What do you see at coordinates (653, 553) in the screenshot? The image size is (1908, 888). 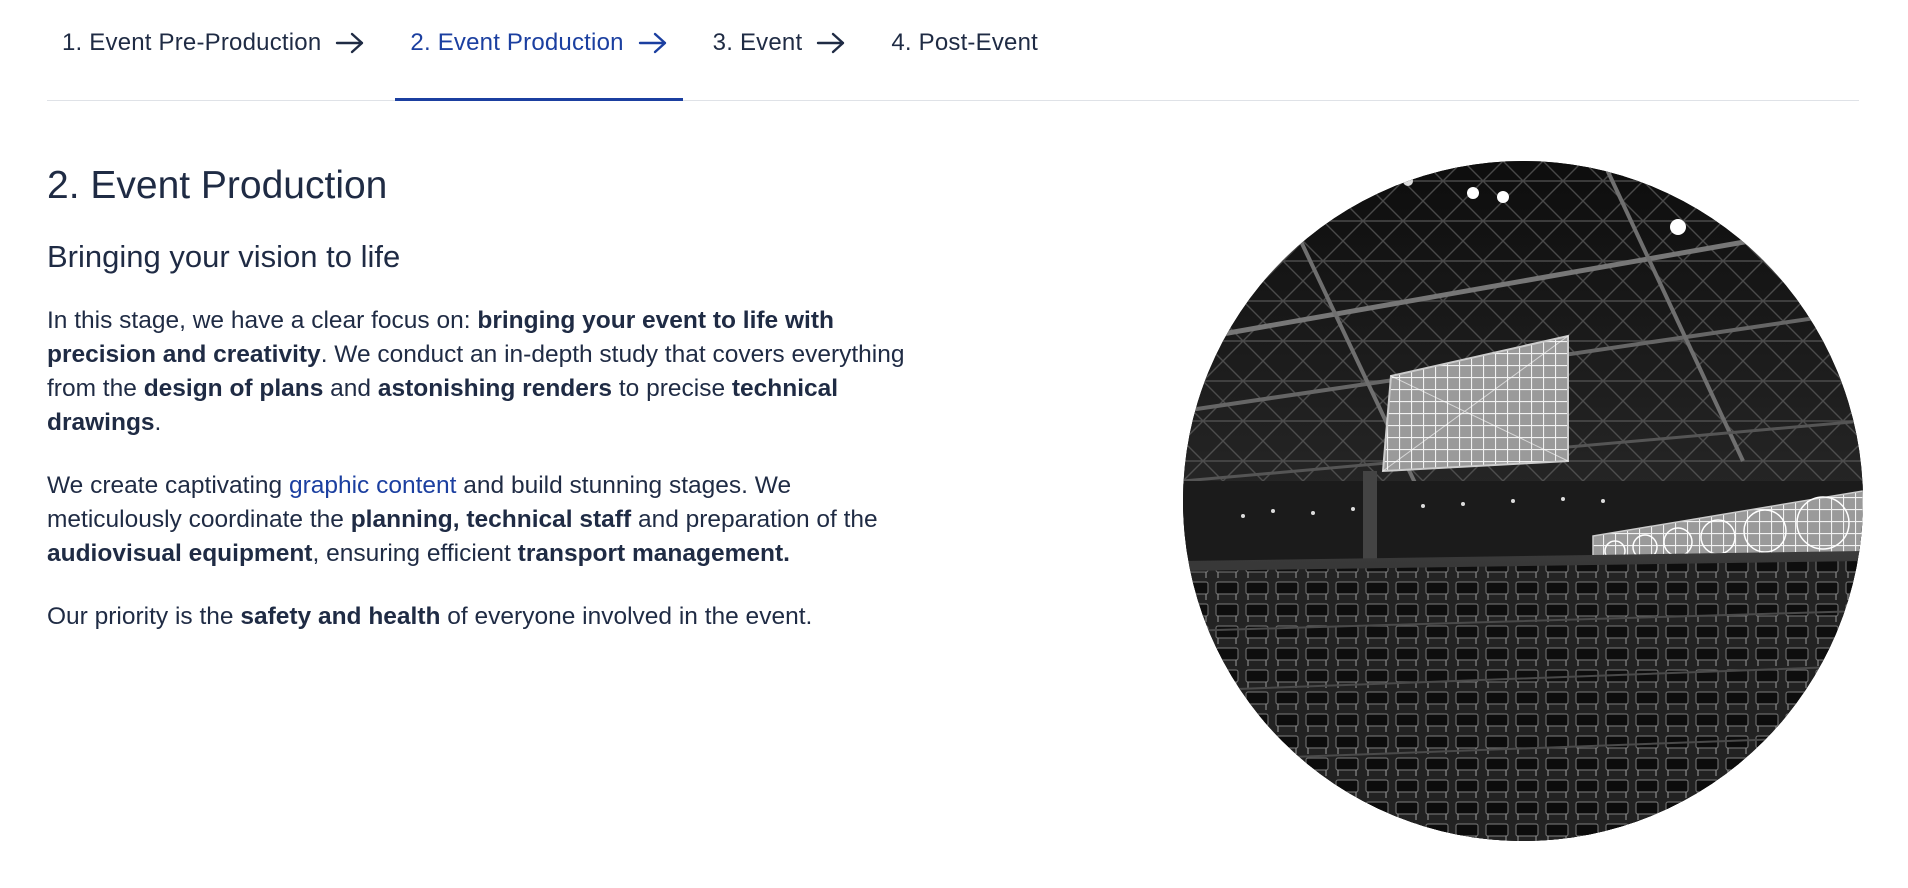 I see `bold-text: transport management.` at bounding box center [653, 553].